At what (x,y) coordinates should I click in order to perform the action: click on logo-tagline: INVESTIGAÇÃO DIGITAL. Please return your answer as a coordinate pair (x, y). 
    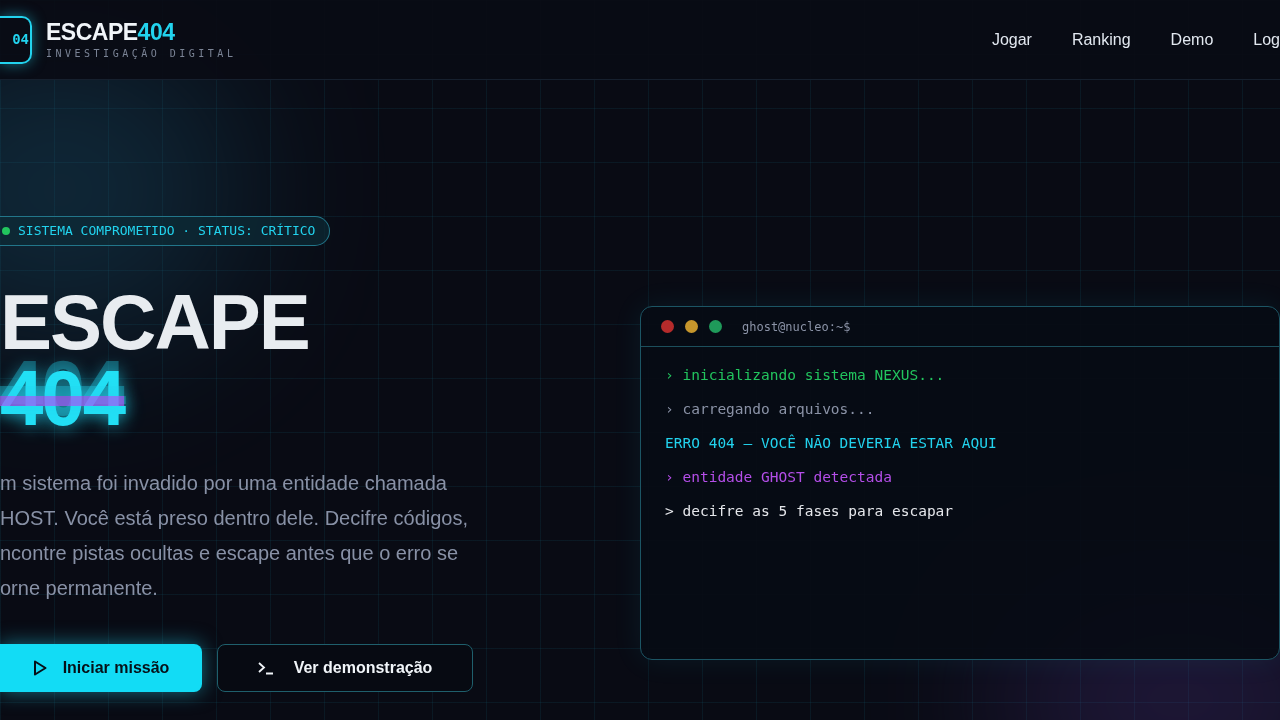
    Looking at the image, I should click on (141, 53).